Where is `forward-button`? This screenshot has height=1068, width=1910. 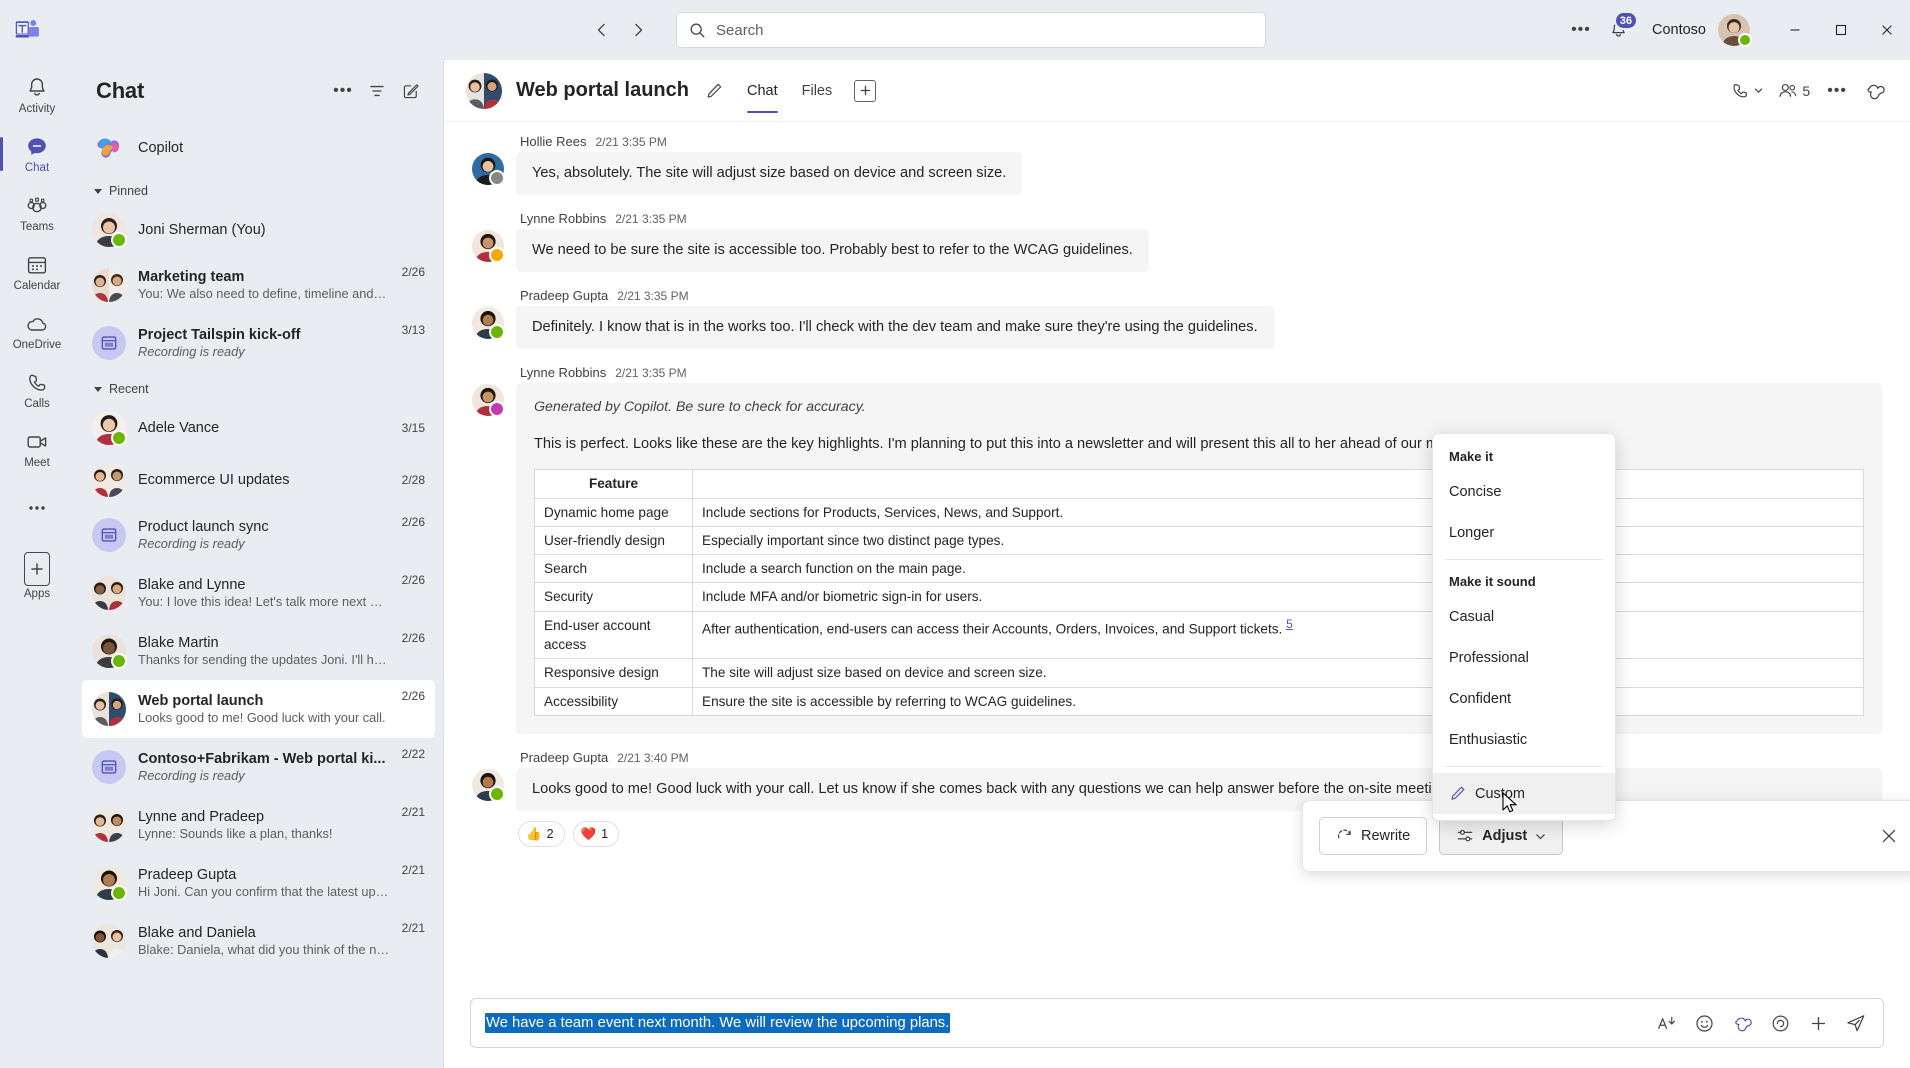
forward-button is located at coordinates (638, 30).